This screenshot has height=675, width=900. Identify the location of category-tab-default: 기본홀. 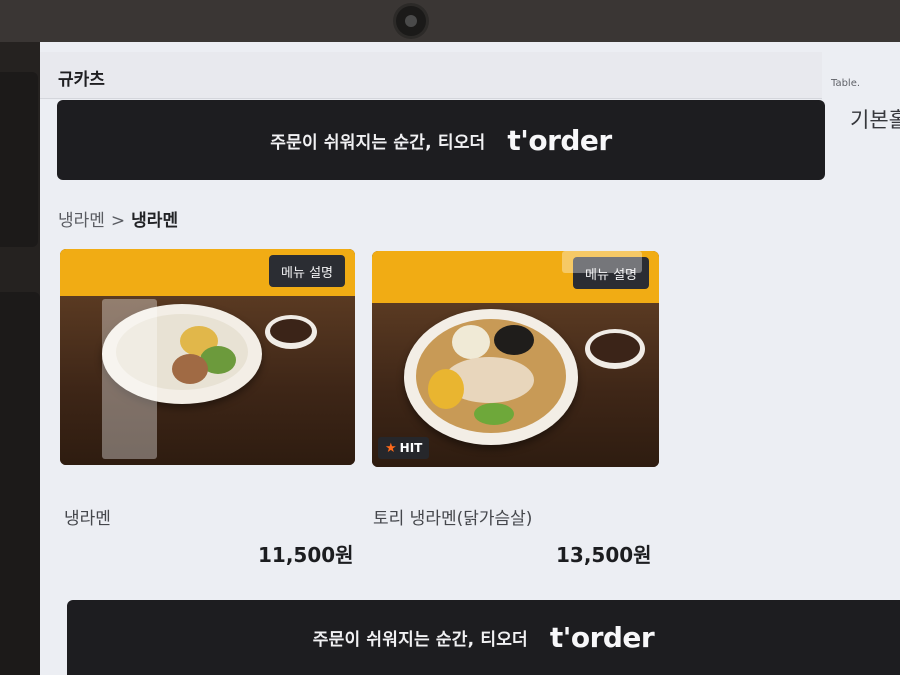
(875, 119).